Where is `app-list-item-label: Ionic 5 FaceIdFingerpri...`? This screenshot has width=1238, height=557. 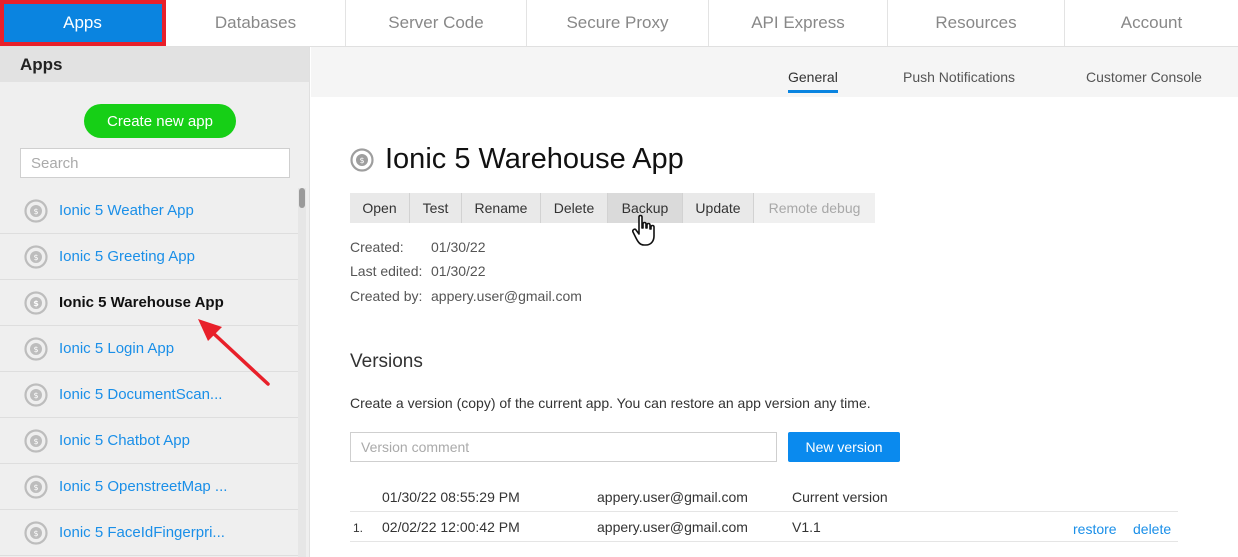 app-list-item-label: Ionic 5 FaceIdFingerpri... is located at coordinates (142, 532).